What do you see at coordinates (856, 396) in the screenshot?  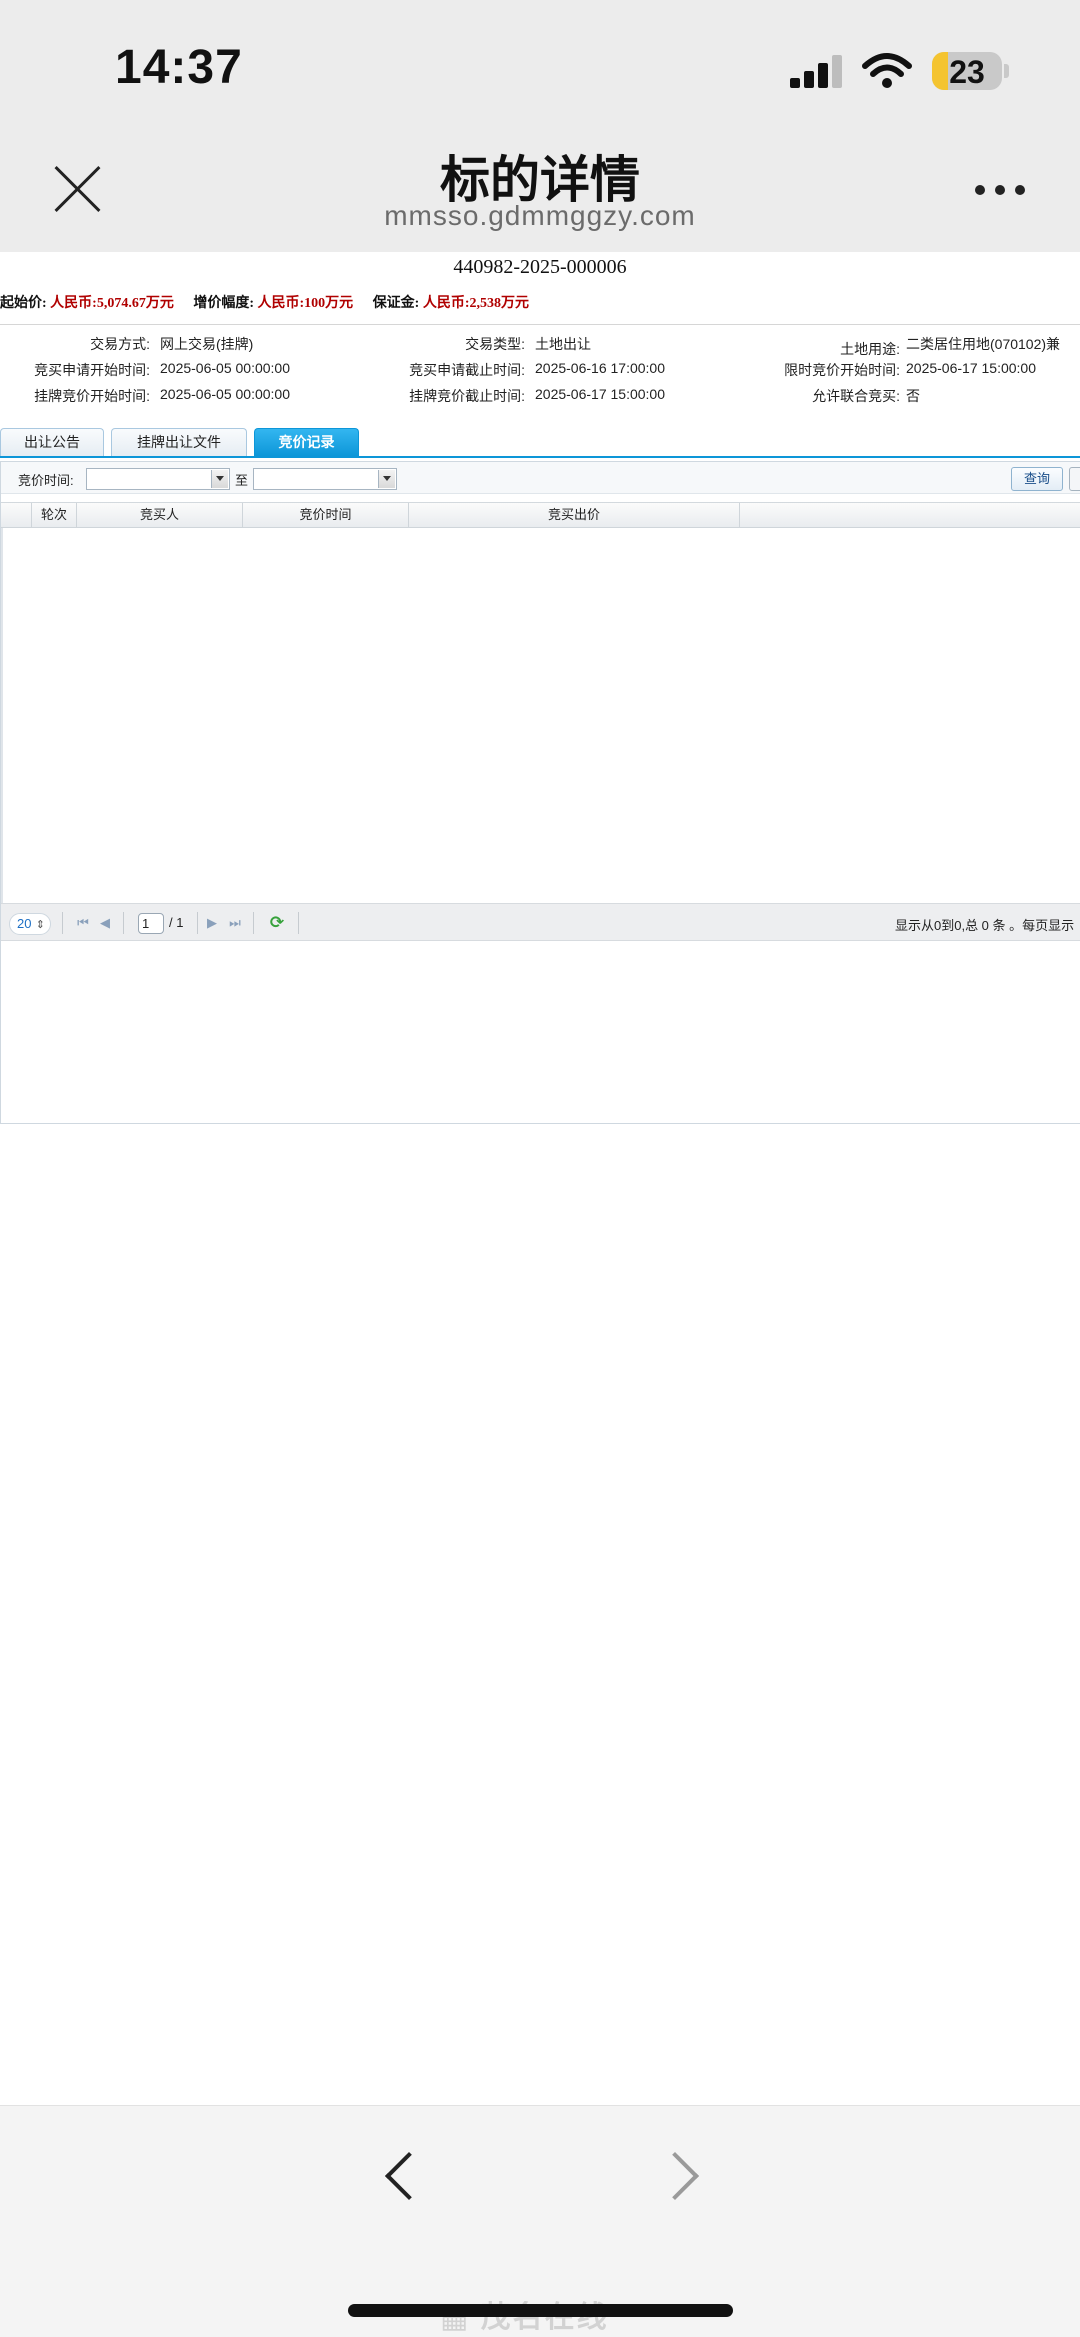 I see `info-label: 允许联合竞买:` at bounding box center [856, 396].